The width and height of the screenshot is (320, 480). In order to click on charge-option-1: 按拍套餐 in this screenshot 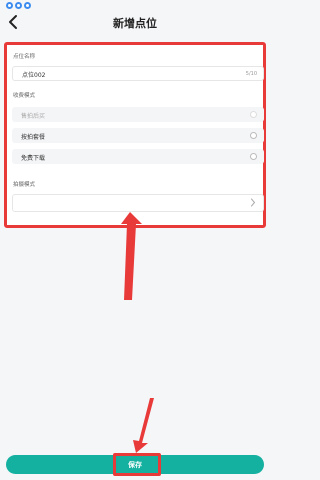, I will do `click(138, 135)`.